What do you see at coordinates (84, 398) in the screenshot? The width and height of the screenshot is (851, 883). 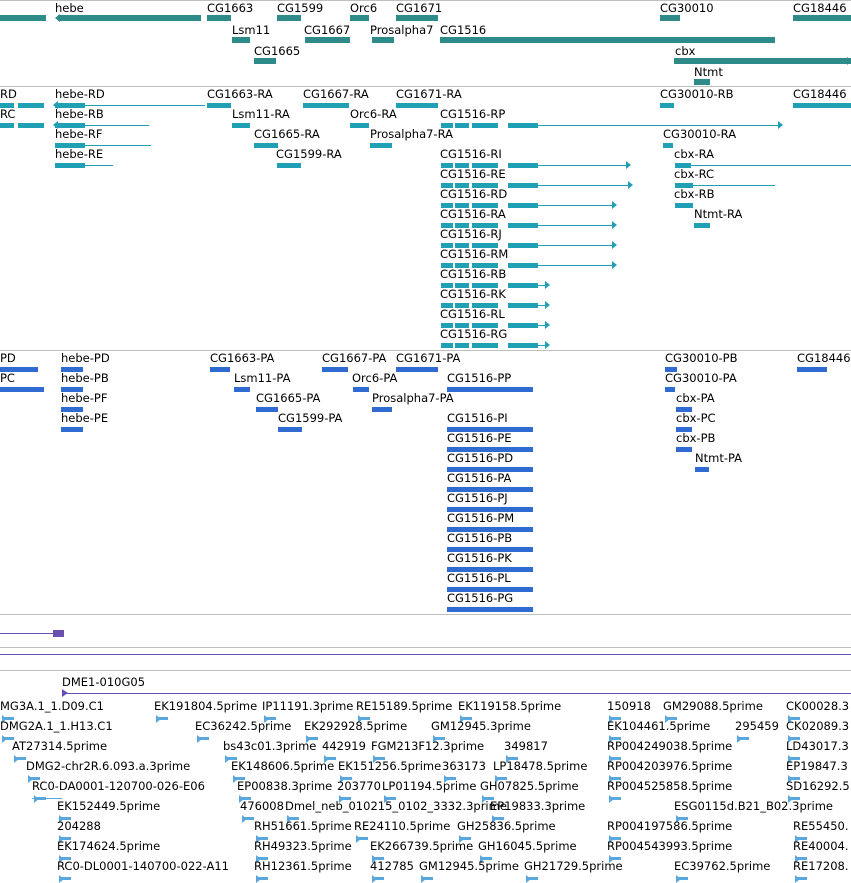 I see `protein-label: hebe-PF` at bounding box center [84, 398].